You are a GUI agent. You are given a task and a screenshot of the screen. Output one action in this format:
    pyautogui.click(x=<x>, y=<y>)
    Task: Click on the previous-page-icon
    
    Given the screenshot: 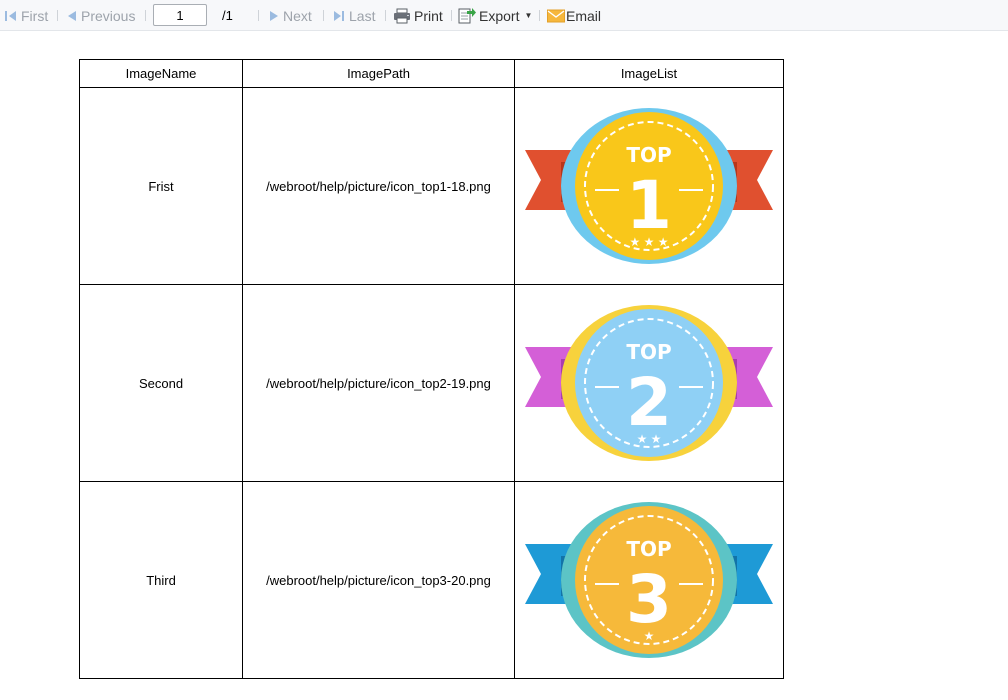 What is the action you would take?
    pyautogui.click(x=72, y=15)
    